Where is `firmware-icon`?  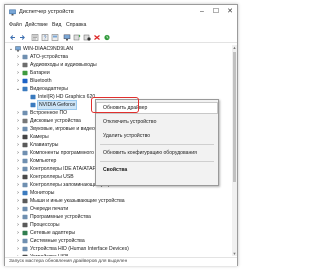
firmware-icon is located at coordinates (25, 113).